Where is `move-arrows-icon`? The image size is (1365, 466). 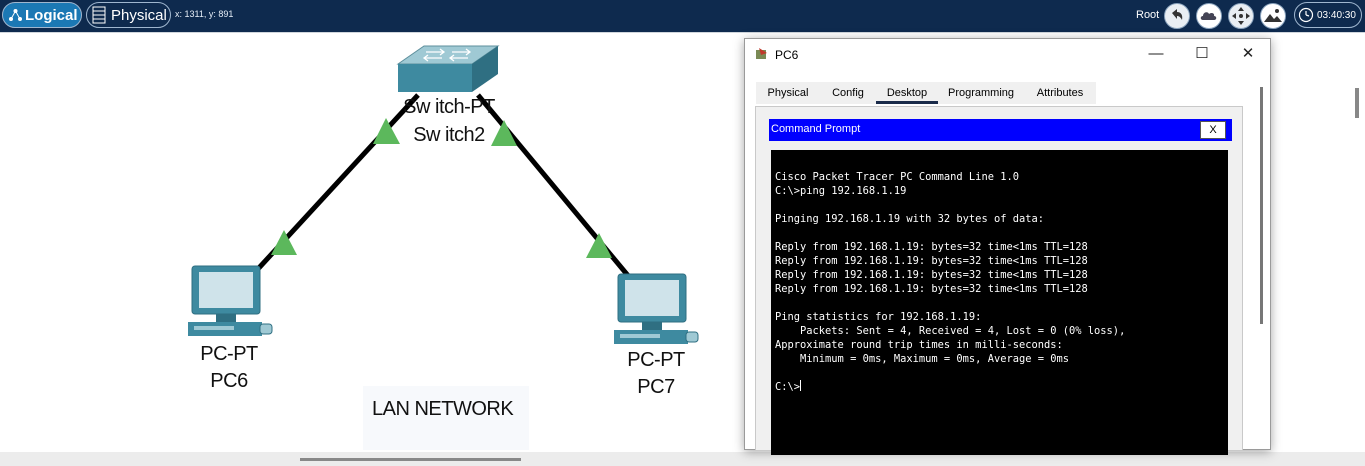 move-arrows-icon is located at coordinates (1241, 16).